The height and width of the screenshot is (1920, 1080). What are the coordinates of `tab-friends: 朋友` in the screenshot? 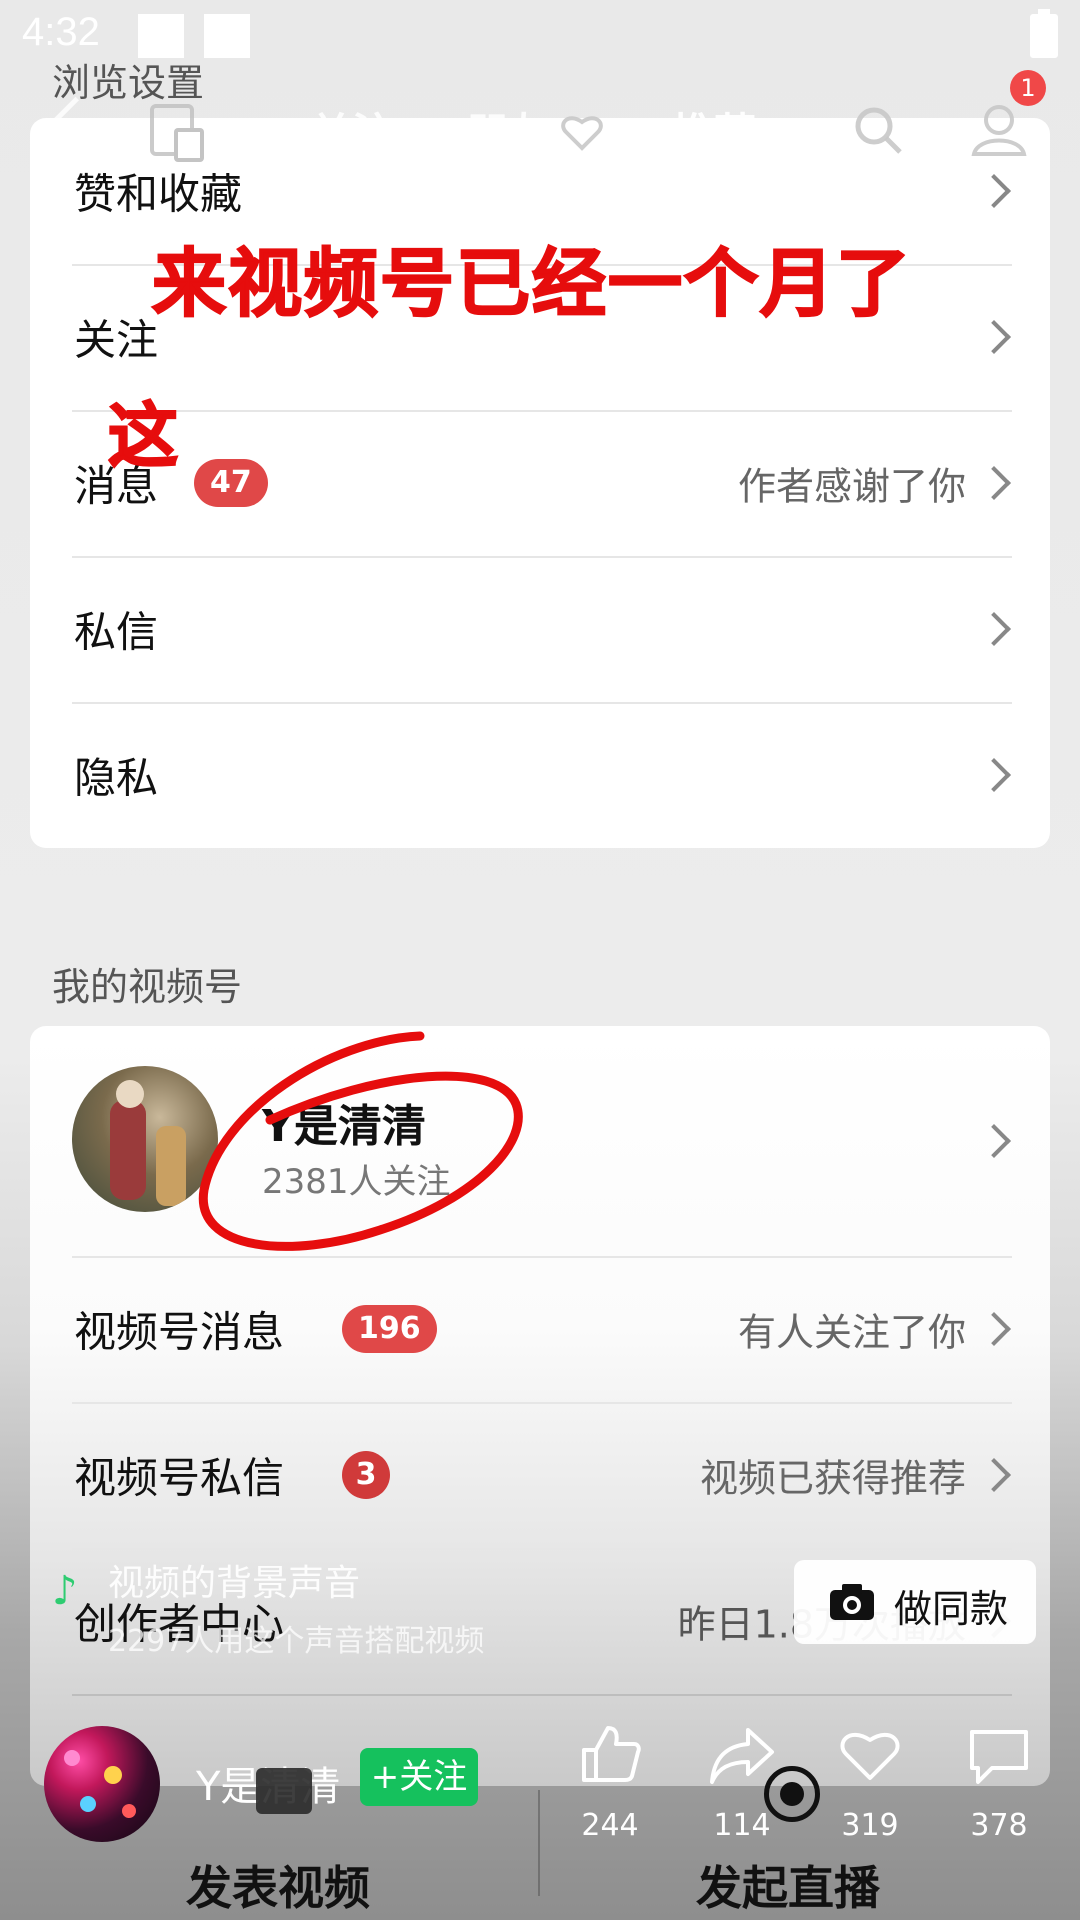 It's located at (508, 130).